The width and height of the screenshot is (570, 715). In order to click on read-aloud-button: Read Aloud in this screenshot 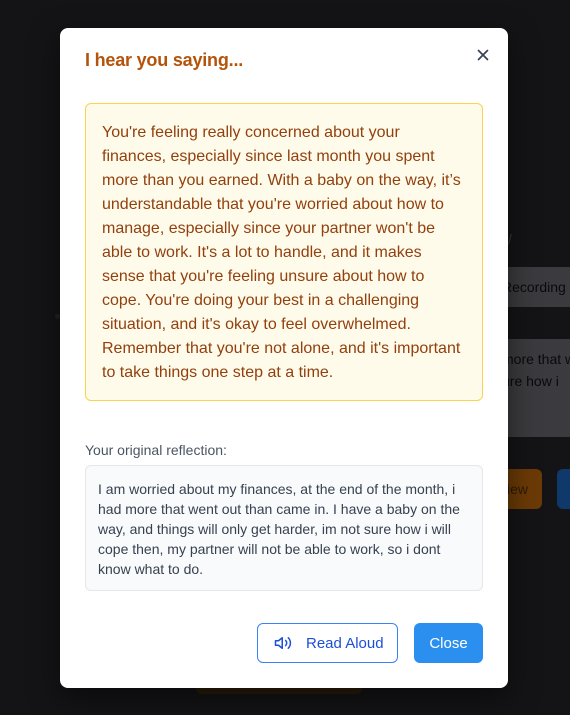, I will do `click(327, 643)`.